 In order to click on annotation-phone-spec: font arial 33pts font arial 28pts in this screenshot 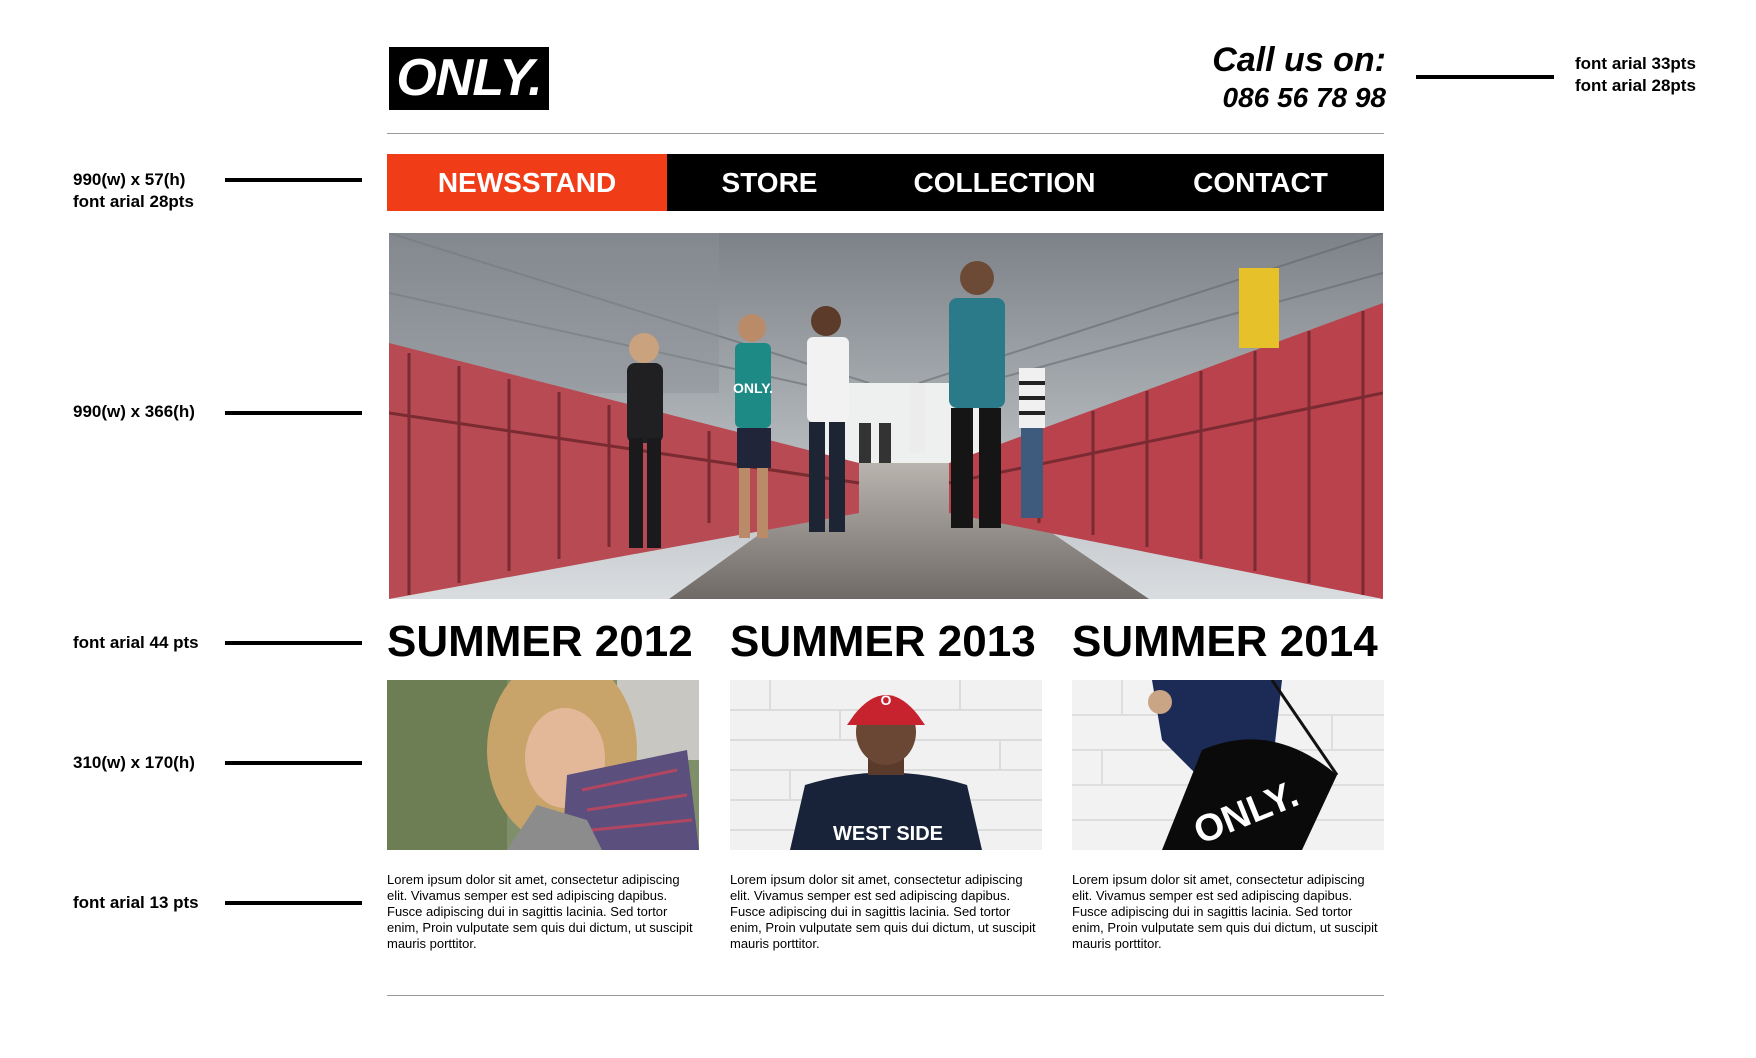, I will do `click(1635, 74)`.